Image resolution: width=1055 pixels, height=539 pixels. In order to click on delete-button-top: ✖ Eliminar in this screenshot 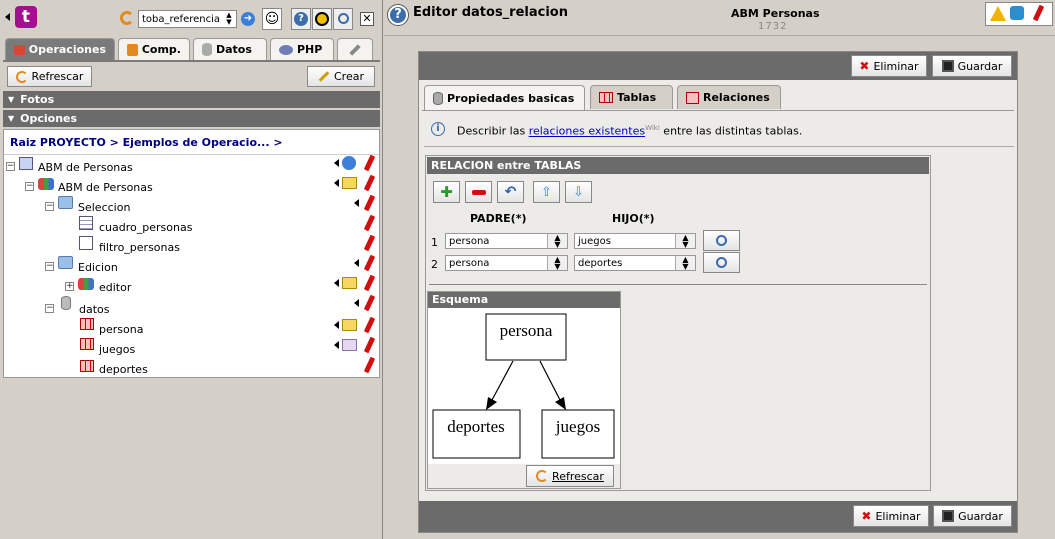, I will do `click(889, 66)`.